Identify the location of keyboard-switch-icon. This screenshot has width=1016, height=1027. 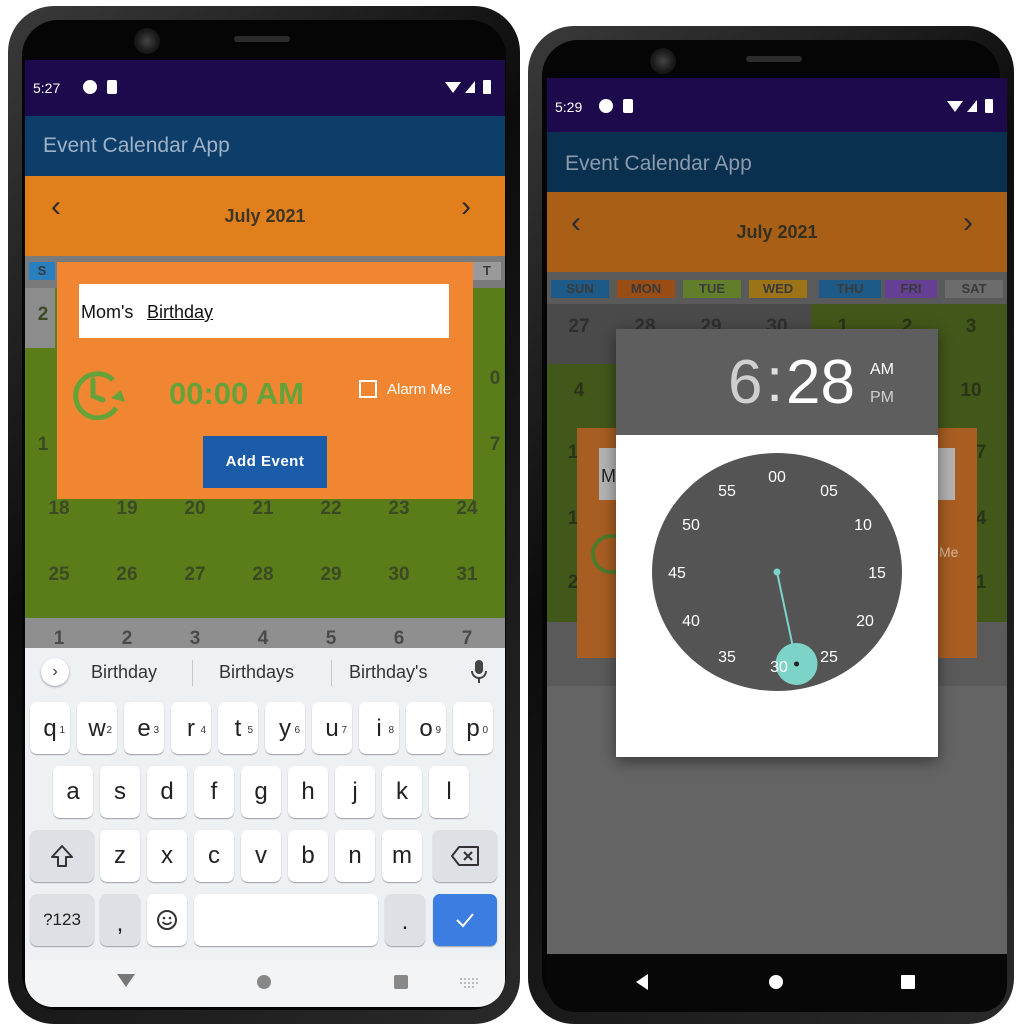
(469, 983).